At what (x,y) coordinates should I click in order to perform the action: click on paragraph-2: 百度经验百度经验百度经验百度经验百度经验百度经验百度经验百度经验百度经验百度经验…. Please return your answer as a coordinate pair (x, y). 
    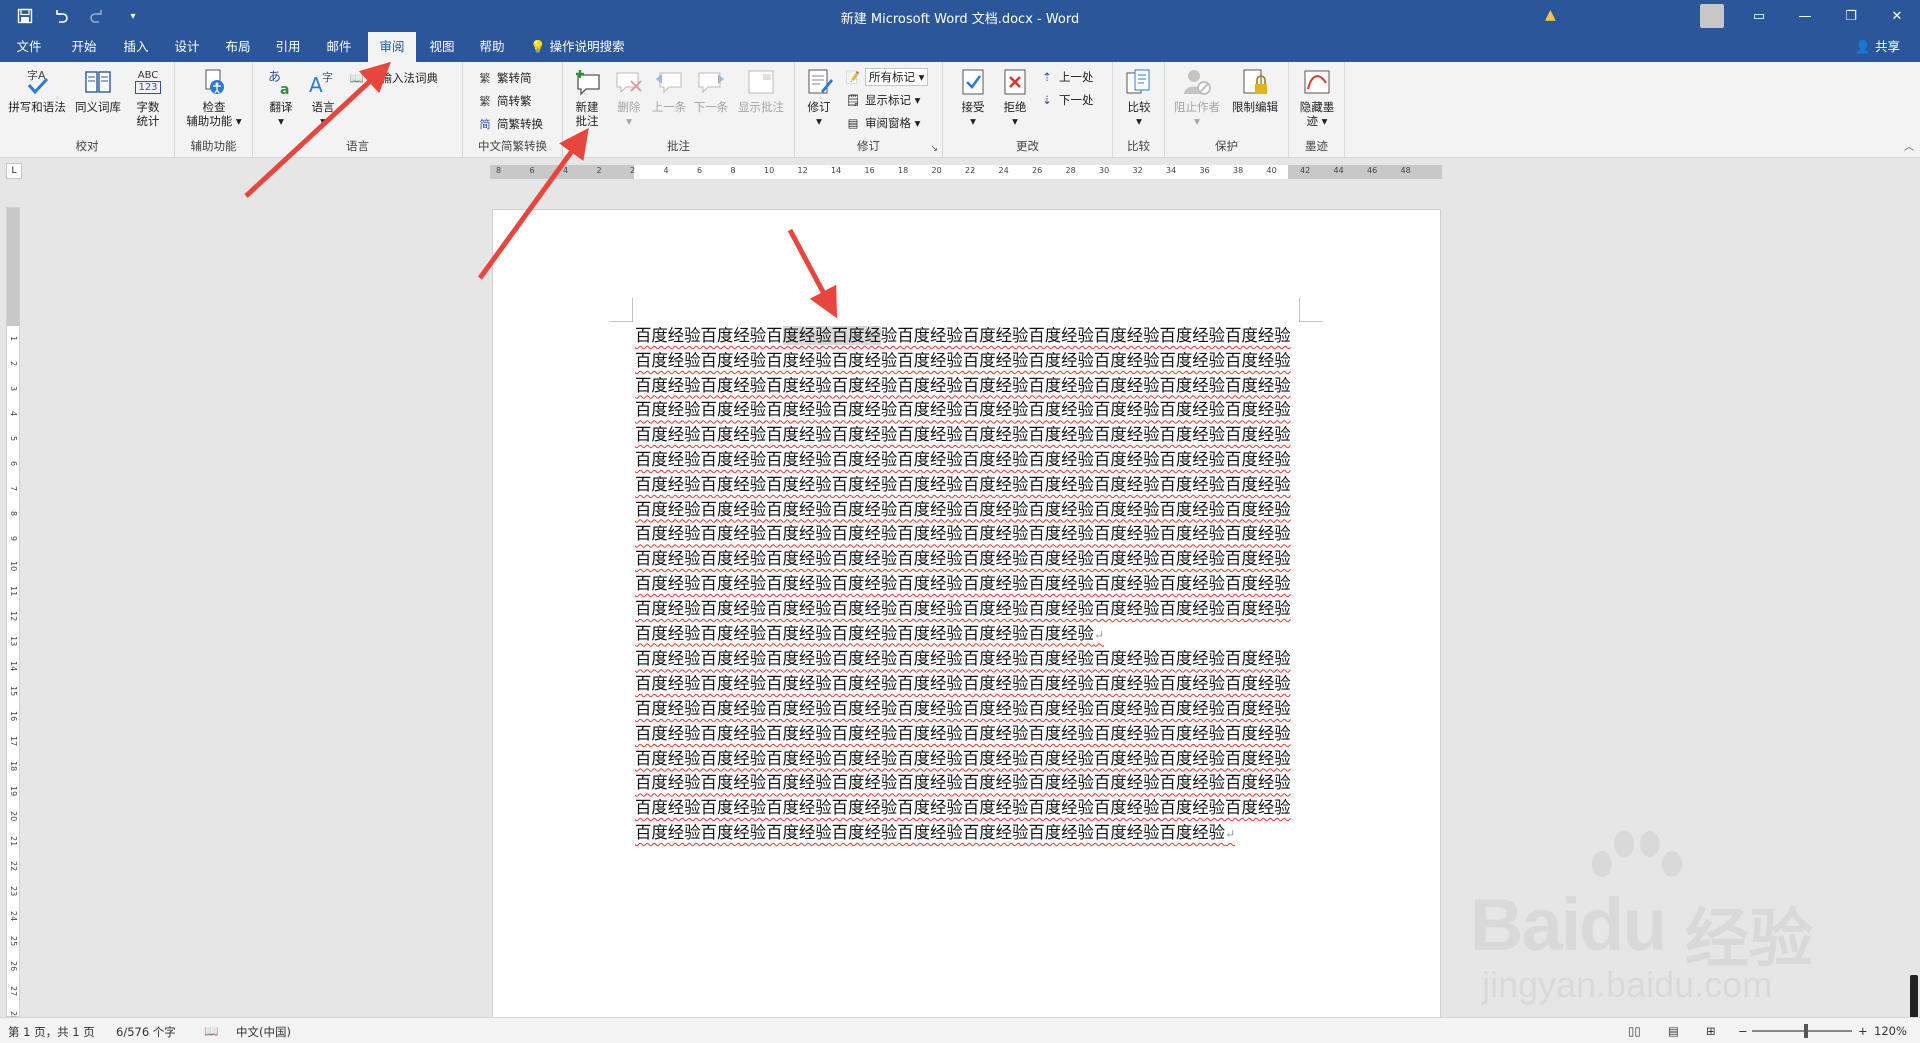
    Looking at the image, I should click on (967, 746).